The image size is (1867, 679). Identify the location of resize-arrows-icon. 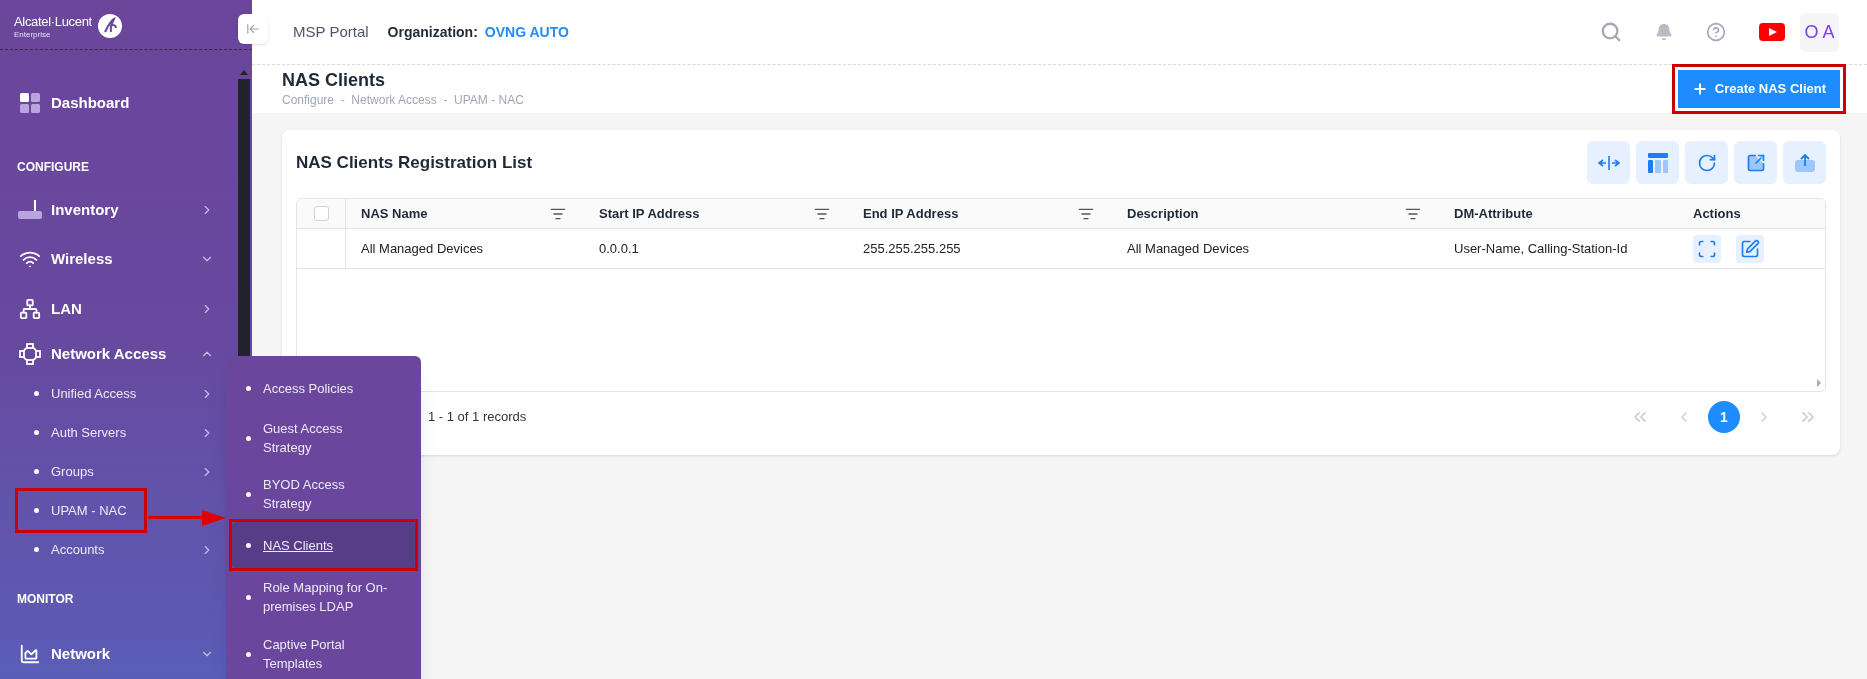
(1608, 162).